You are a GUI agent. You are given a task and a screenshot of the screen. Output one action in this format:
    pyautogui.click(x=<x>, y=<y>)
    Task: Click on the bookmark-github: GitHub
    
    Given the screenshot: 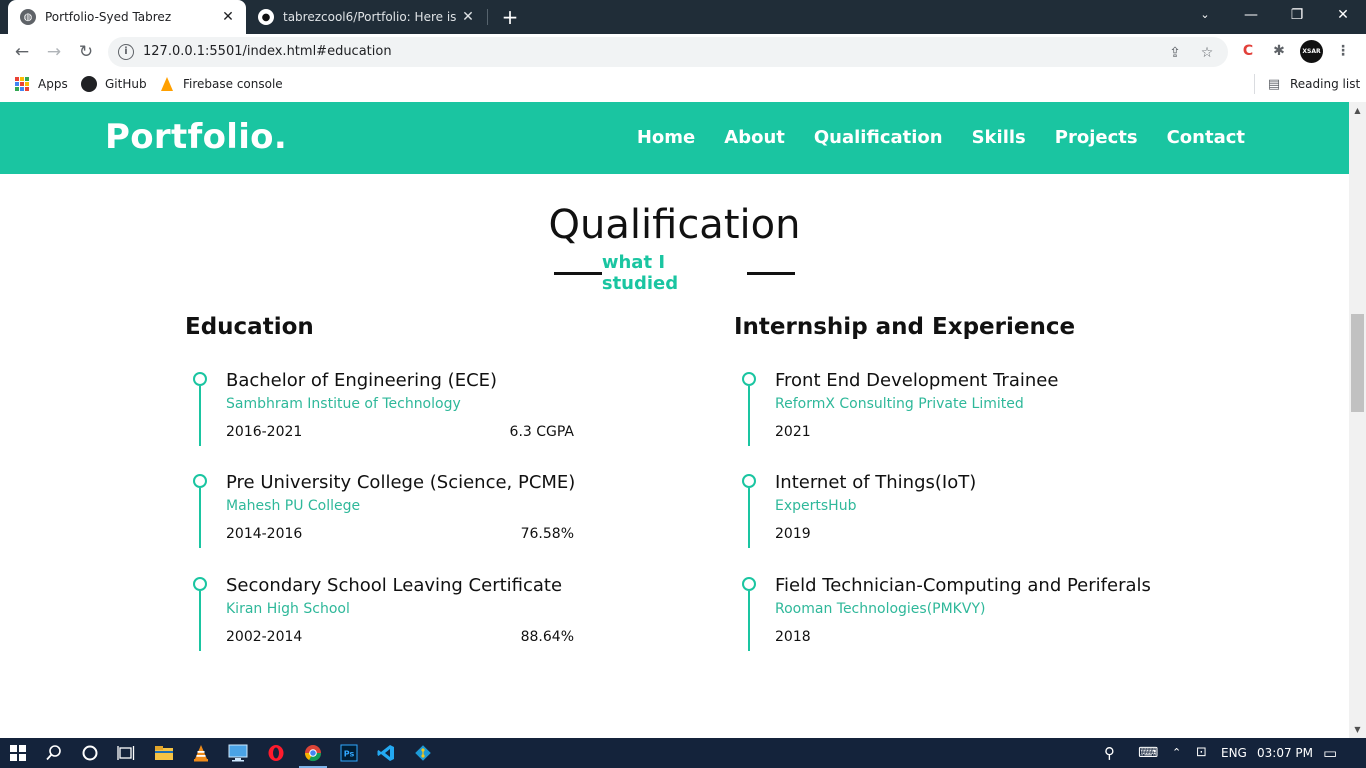 What is the action you would take?
    pyautogui.click(x=114, y=84)
    